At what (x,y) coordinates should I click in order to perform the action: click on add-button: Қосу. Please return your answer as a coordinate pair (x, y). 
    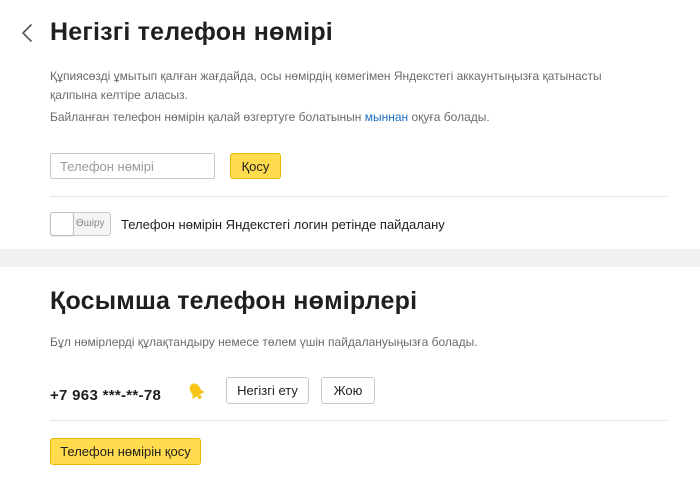
    Looking at the image, I should click on (255, 166).